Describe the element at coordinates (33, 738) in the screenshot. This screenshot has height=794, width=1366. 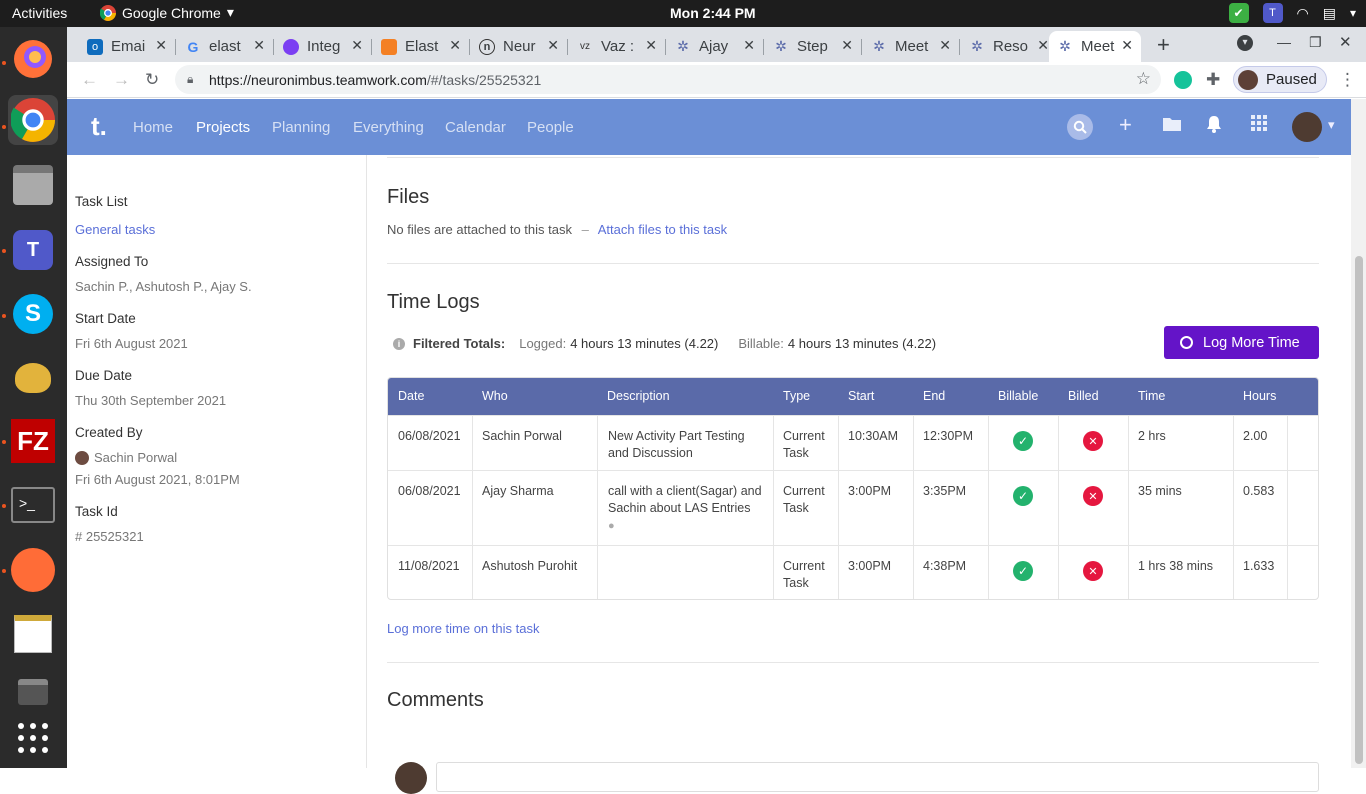
I see `show-apps-icon` at that location.